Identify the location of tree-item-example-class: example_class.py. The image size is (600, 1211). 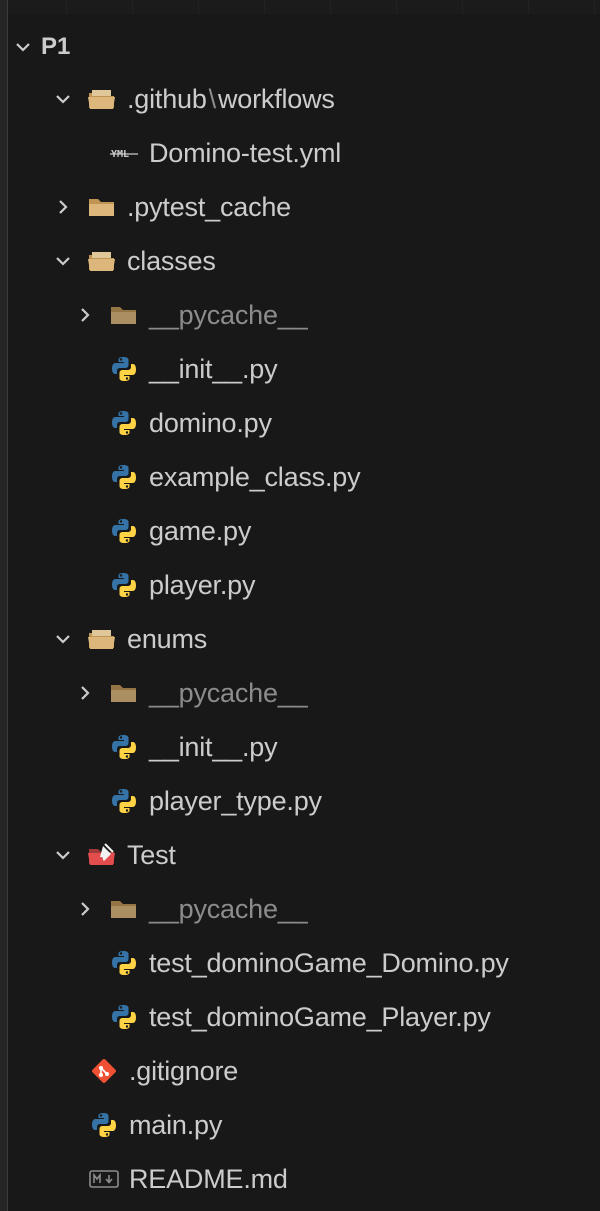
(354, 477).